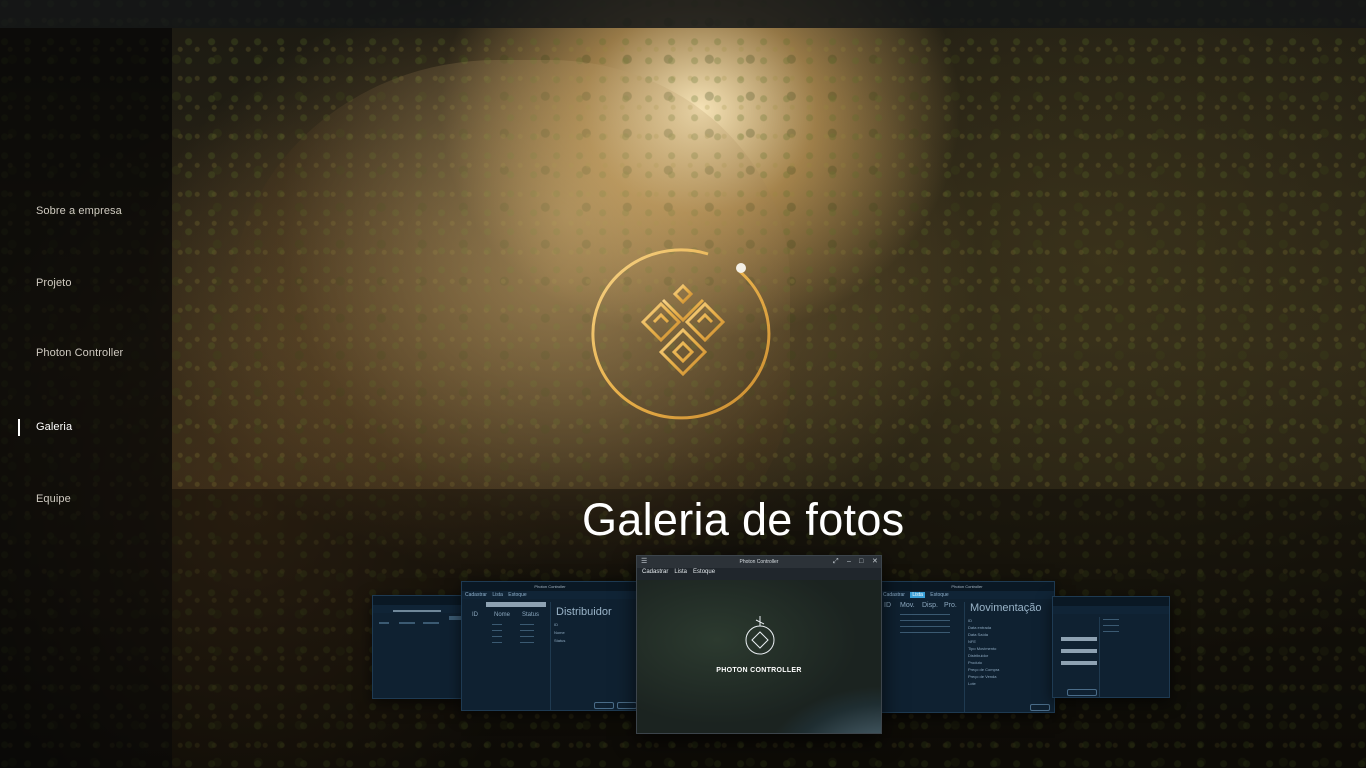 The width and height of the screenshot is (1366, 768). Describe the element at coordinates (743, 519) in the screenshot. I see `gallery-title: Galeria de fotos` at that location.